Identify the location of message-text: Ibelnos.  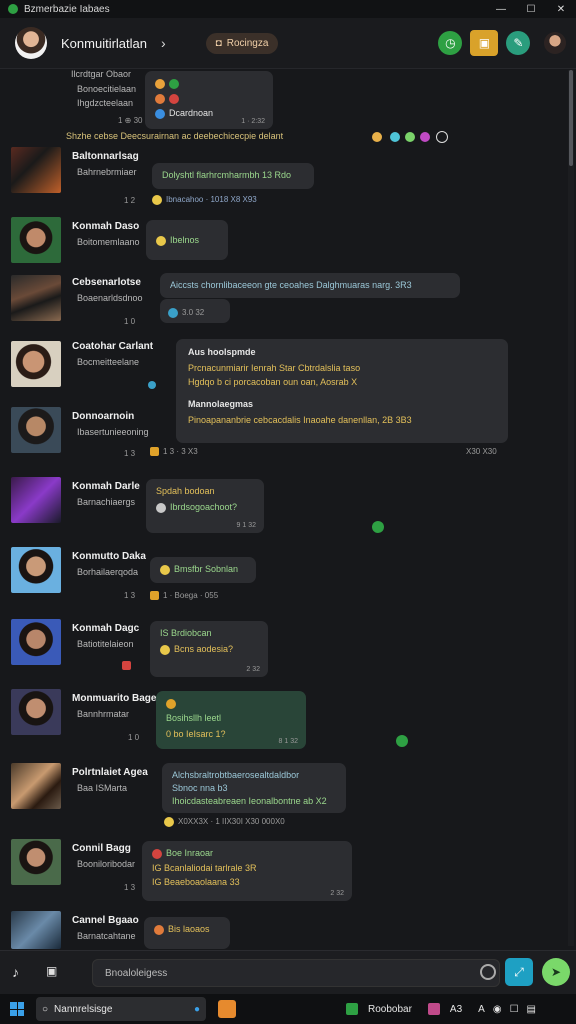
(185, 240).